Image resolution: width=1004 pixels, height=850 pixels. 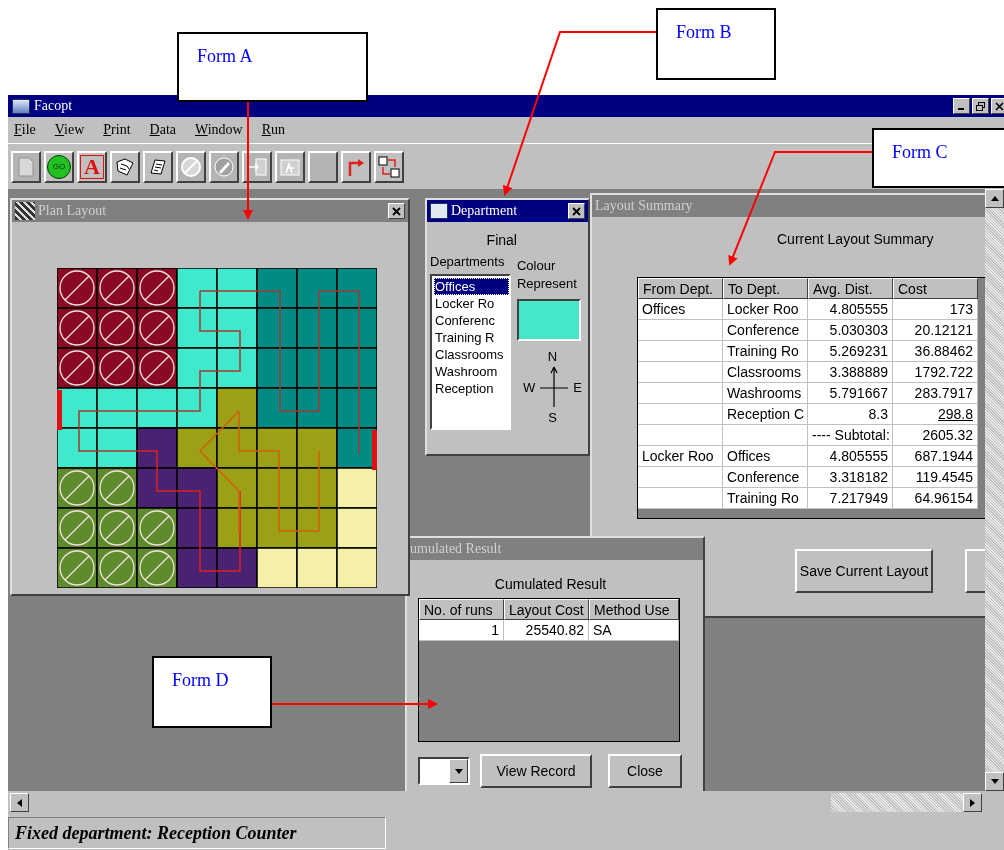 What do you see at coordinates (935, 435) in the screenshot?
I see `table-cell: 2605.32` at bounding box center [935, 435].